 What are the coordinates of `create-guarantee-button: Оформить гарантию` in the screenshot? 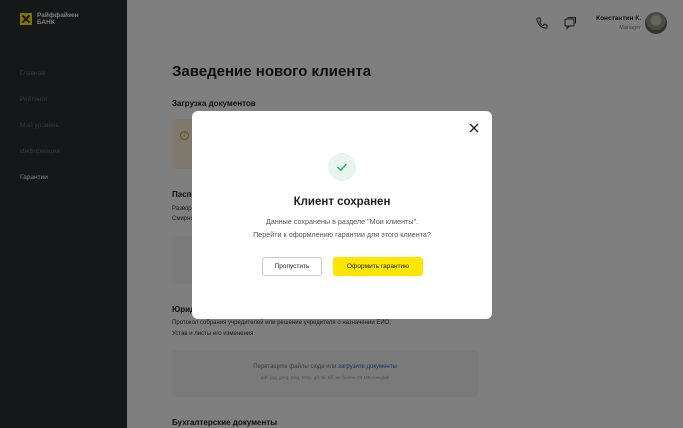 It's located at (378, 266).